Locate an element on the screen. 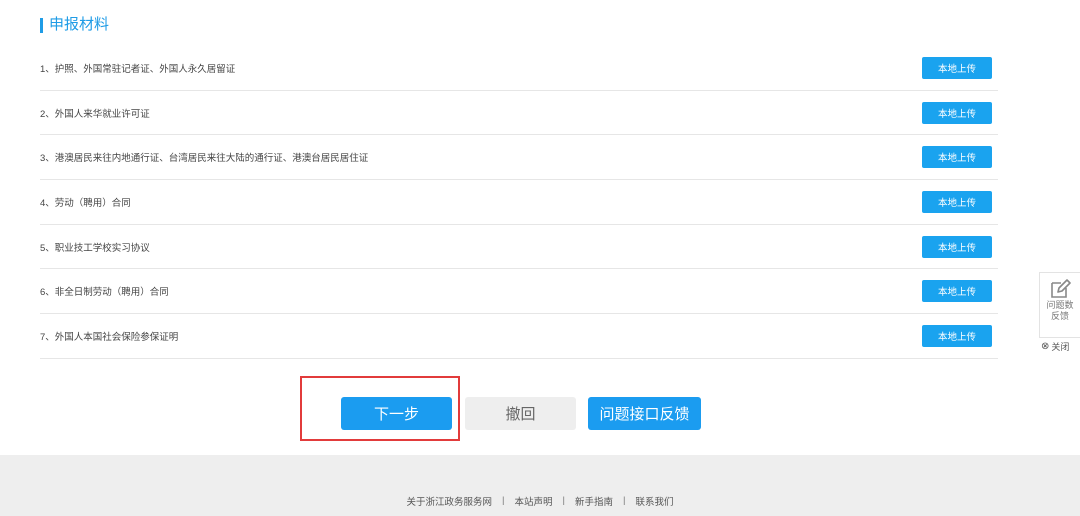 Image resolution: width=1080 pixels, height=516 pixels. material-label: 4、劳动（聘用）合同 is located at coordinates (85, 203).